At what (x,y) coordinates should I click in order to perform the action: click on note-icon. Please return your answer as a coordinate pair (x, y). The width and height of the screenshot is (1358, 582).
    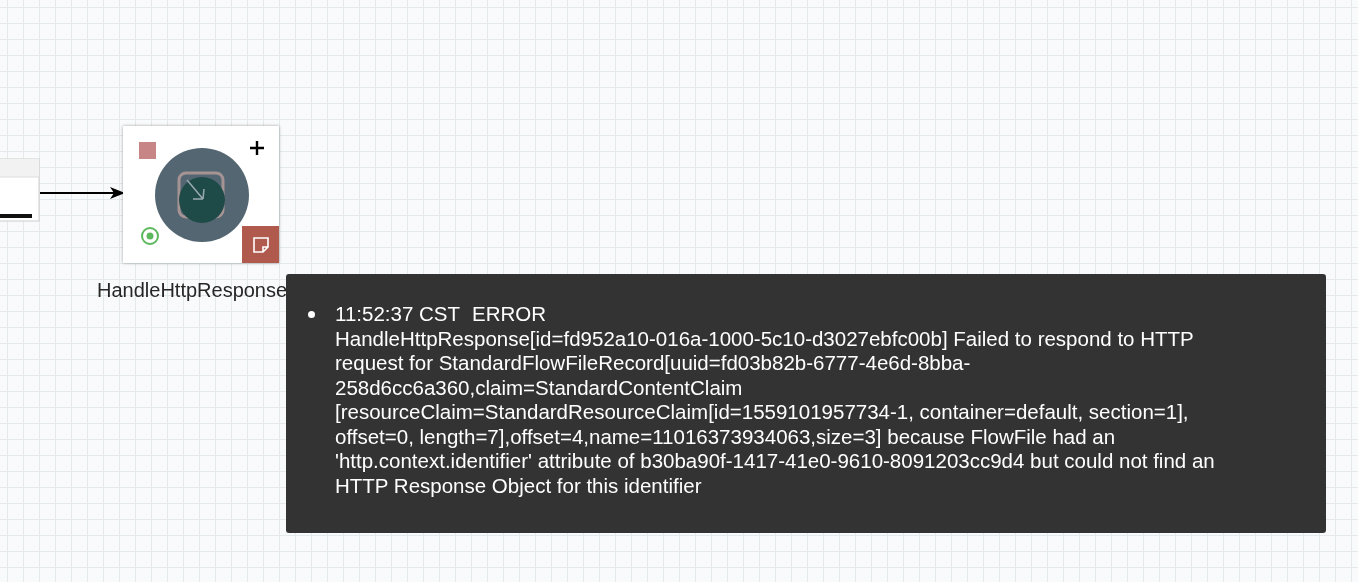
    Looking at the image, I should click on (260, 244).